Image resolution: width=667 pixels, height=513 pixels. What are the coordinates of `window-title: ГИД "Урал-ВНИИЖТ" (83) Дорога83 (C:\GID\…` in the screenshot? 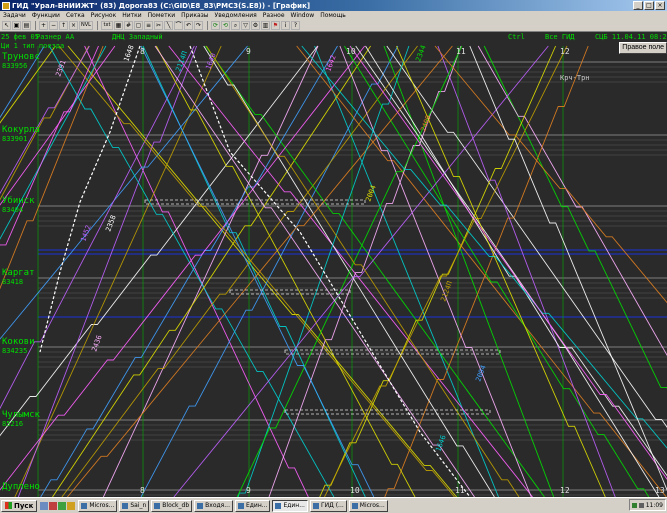 It's located at (161, 5).